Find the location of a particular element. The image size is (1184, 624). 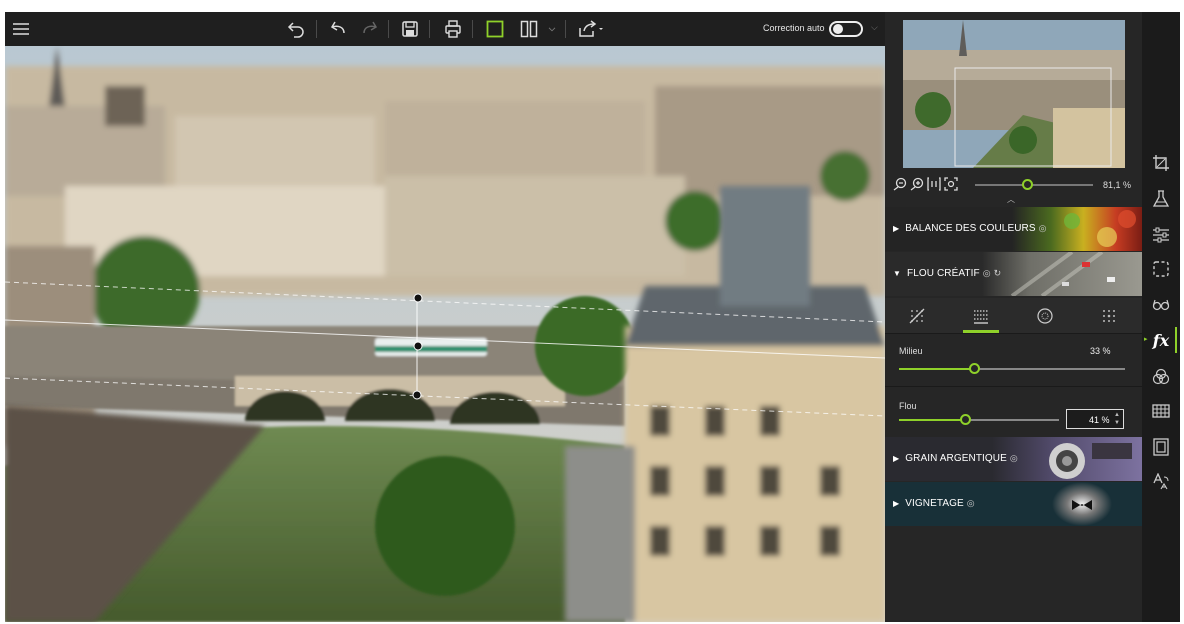

no-blur-icon is located at coordinates (917, 316).